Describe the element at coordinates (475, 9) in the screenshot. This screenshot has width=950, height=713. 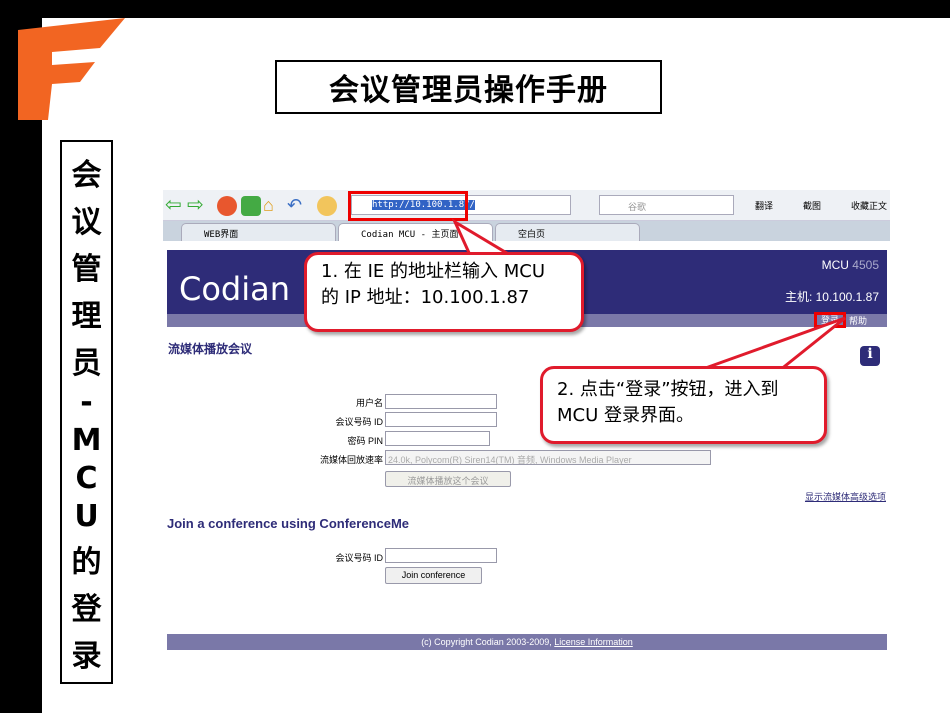
I see `top-bar` at that location.